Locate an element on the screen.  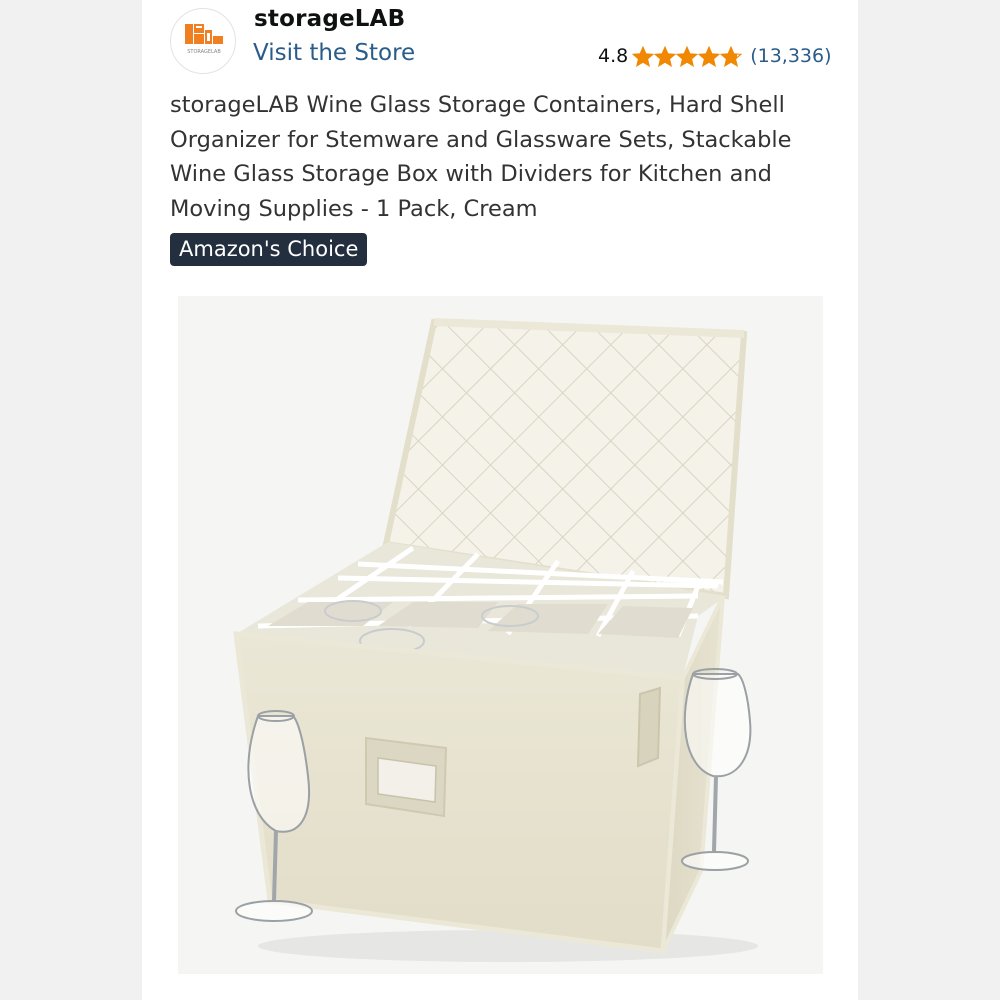
star-rating is located at coordinates (687, 56).